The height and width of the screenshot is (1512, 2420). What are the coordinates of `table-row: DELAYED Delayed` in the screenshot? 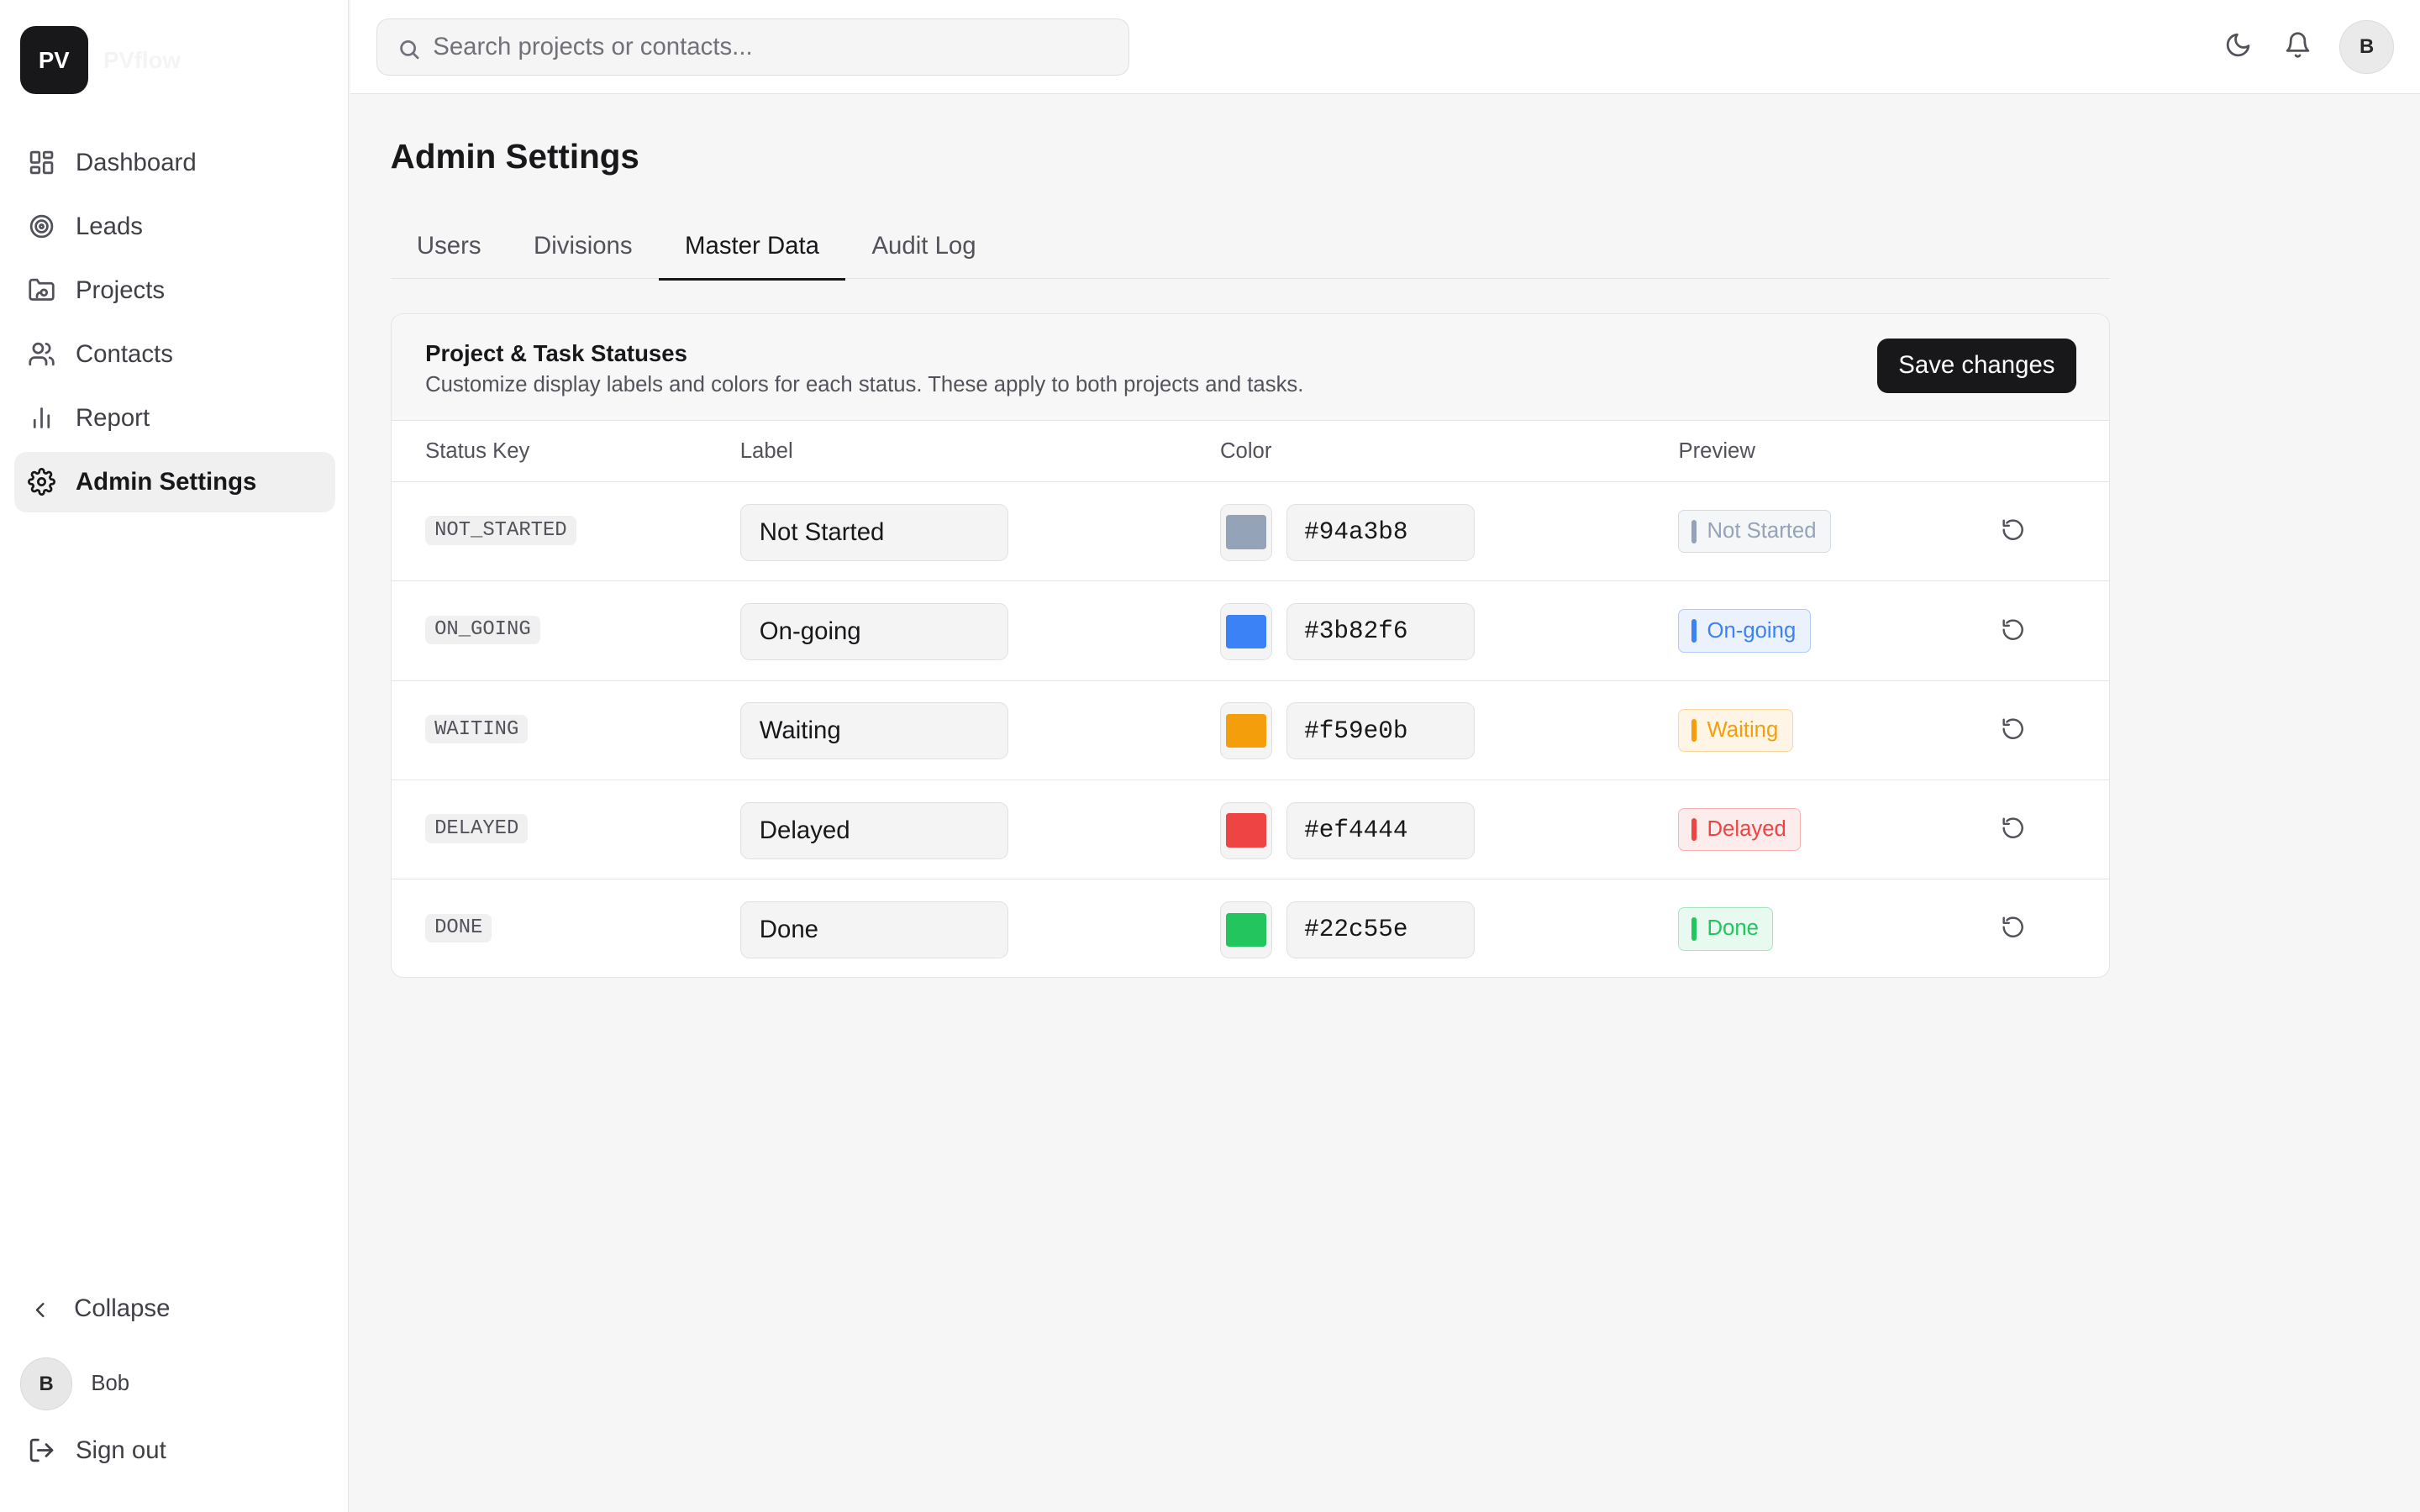 It's located at (1250, 830).